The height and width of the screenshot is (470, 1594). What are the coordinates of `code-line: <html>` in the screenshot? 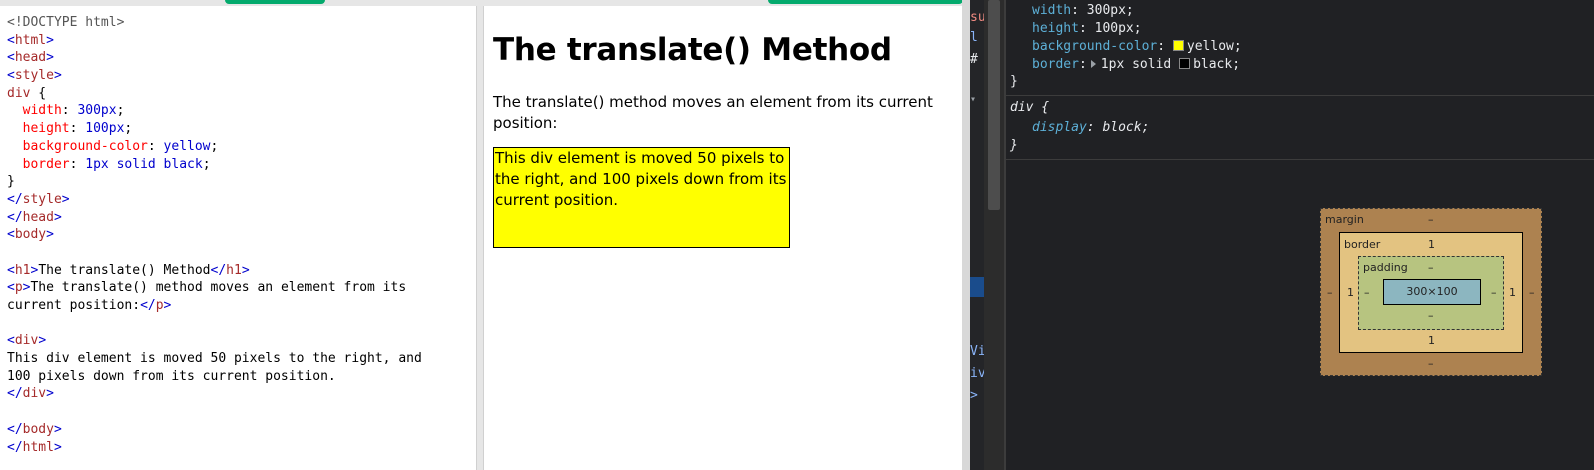 It's located at (214, 41).